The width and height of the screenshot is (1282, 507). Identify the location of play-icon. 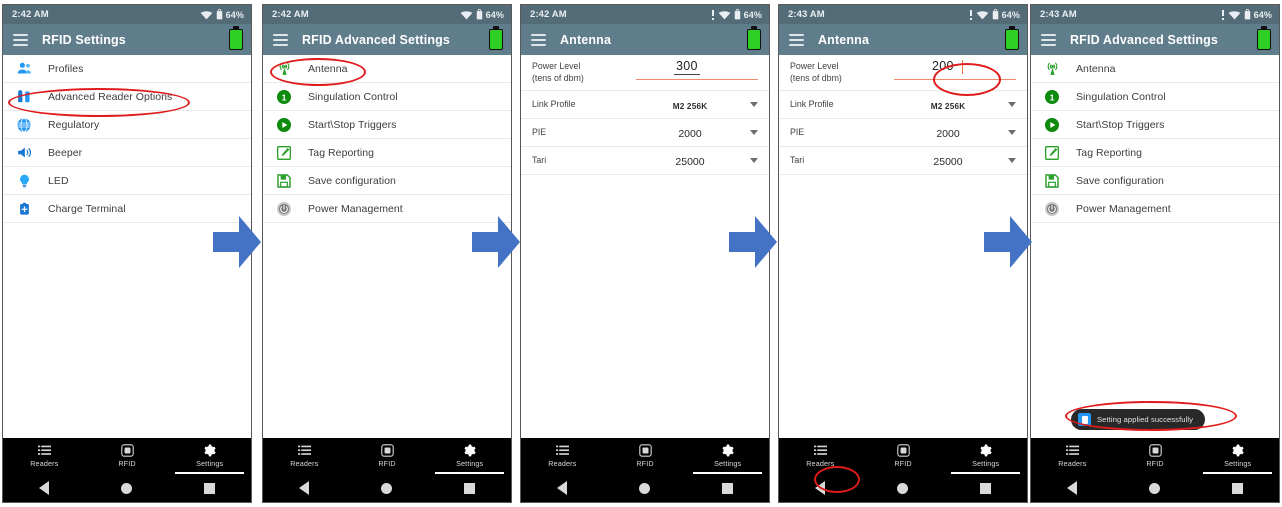
(284, 125).